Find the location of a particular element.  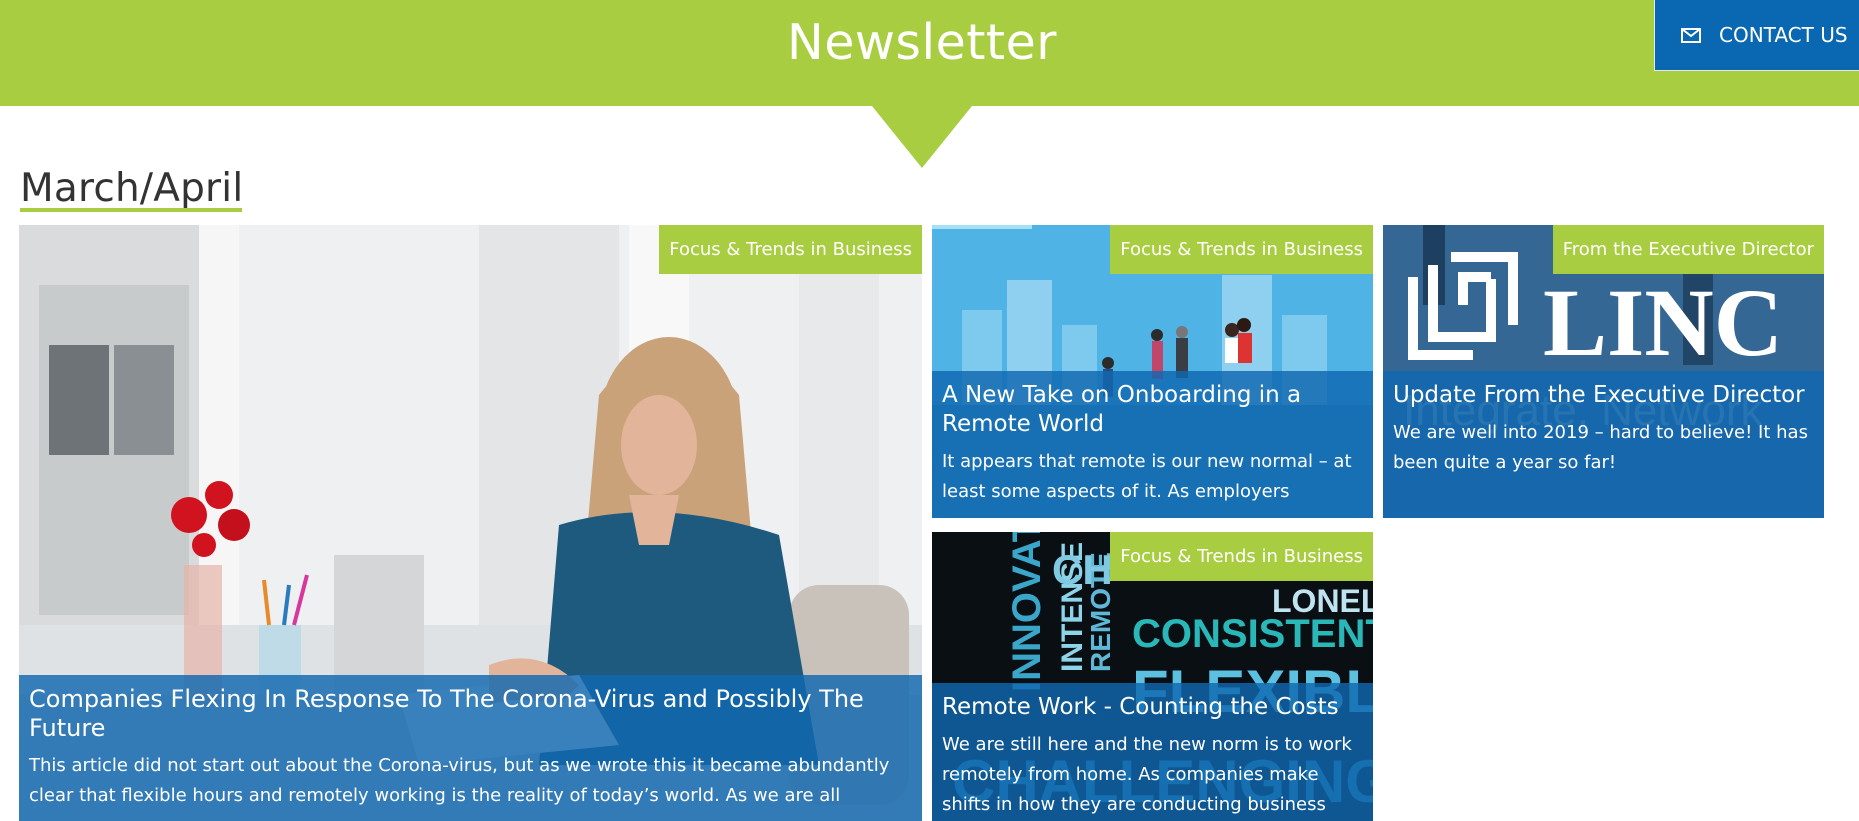

contact-us-button: CONTACT US is located at coordinates (1756, 35).